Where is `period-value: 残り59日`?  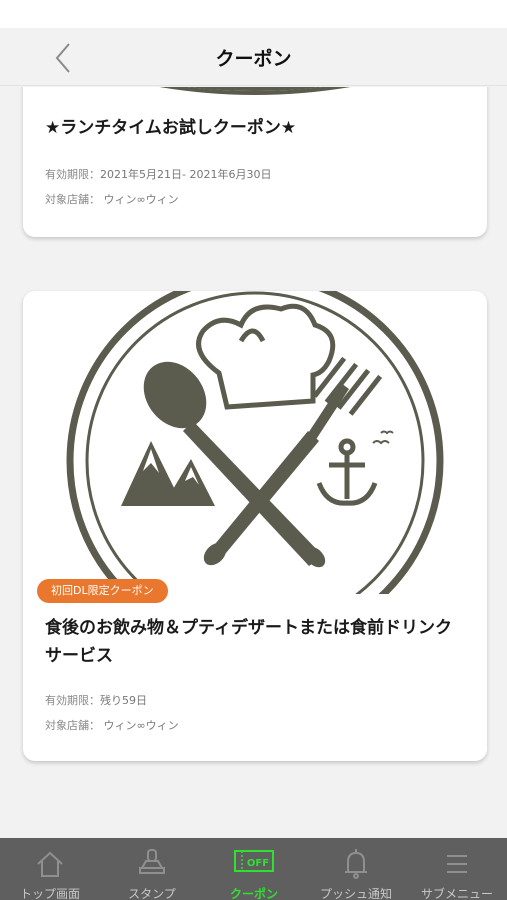 period-value: 残り59日 is located at coordinates (123, 700).